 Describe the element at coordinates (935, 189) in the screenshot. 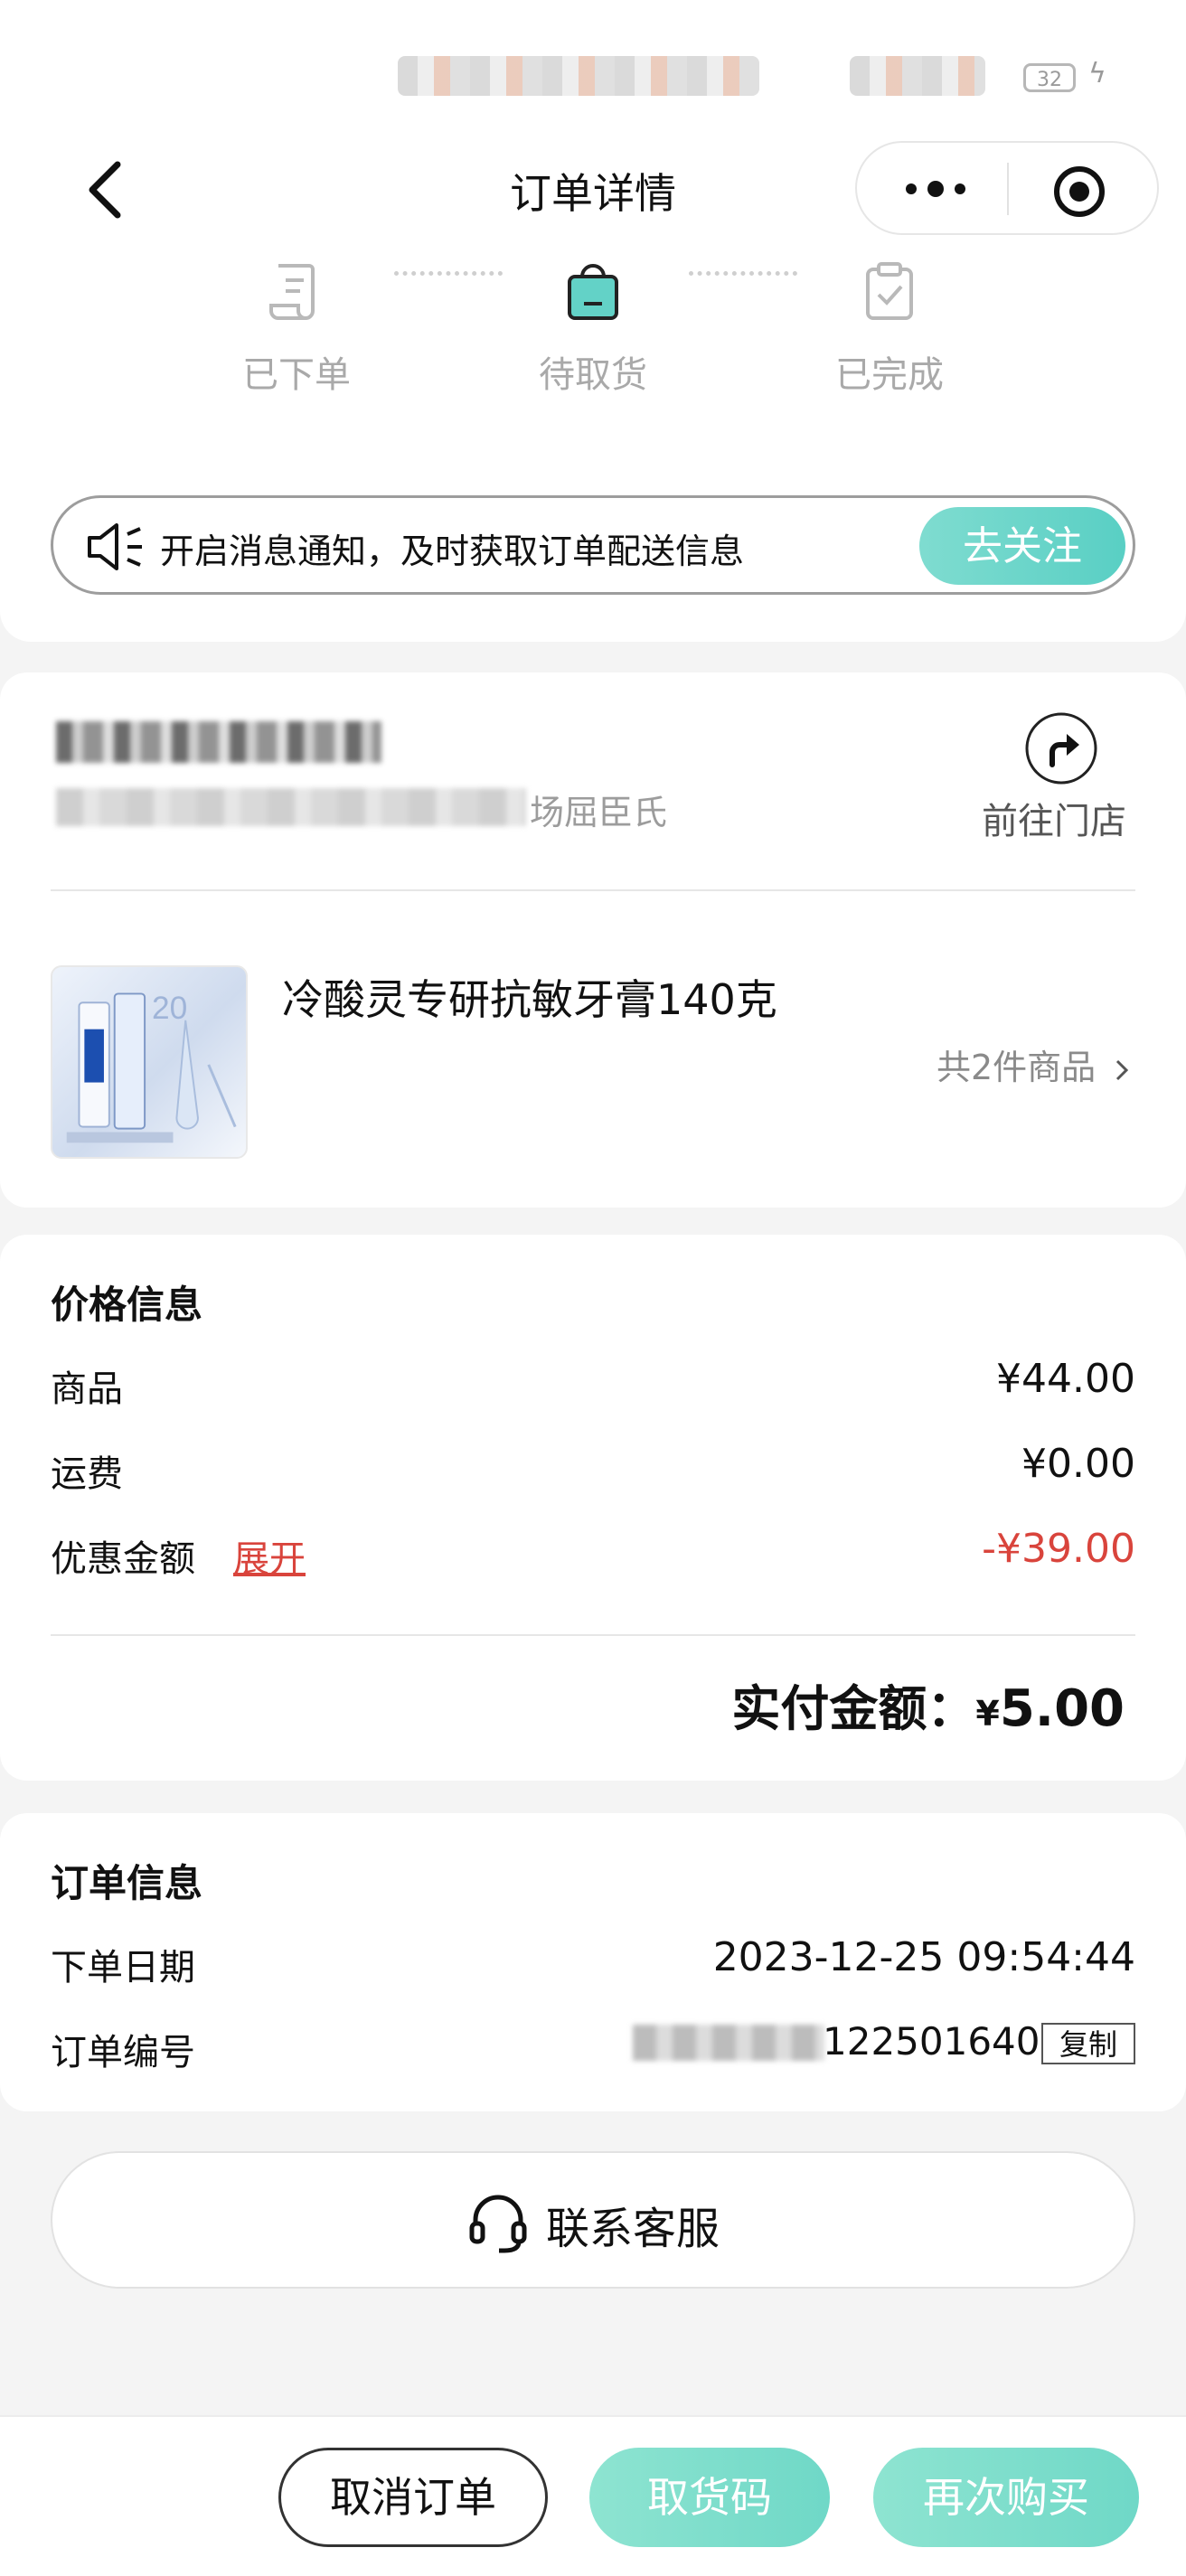

I see `more-icon` at that location.